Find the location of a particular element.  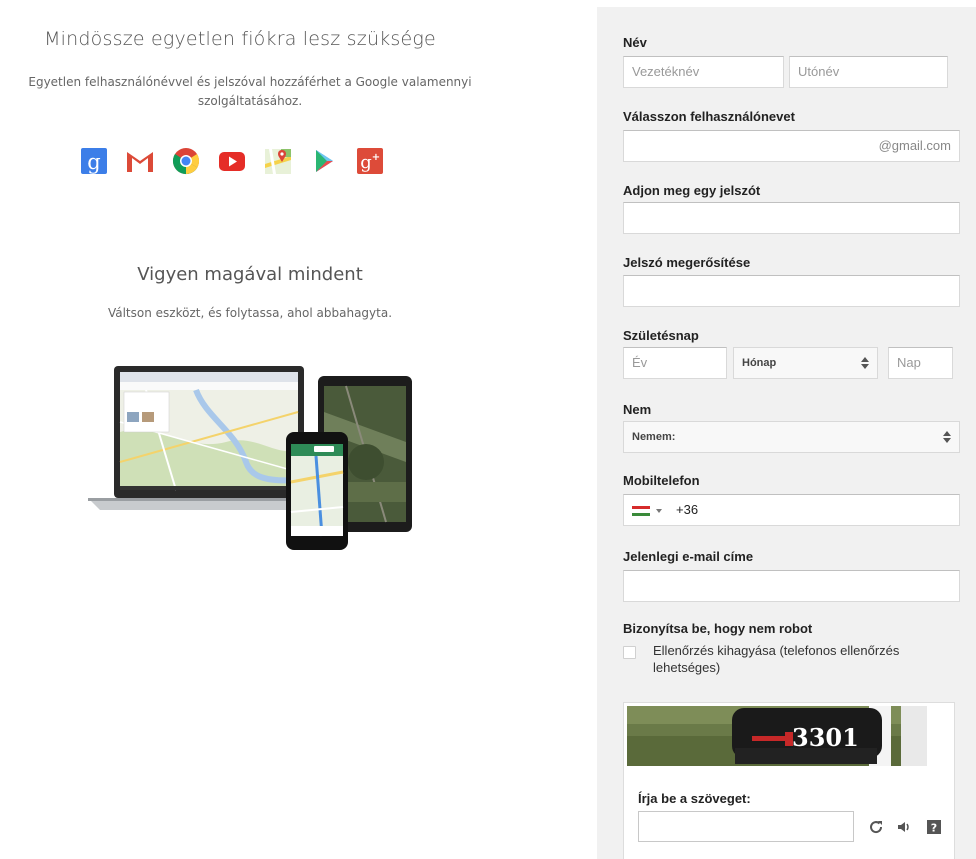

devices-heading: Vigyen magával mindent is located at coordinates (250, 274).